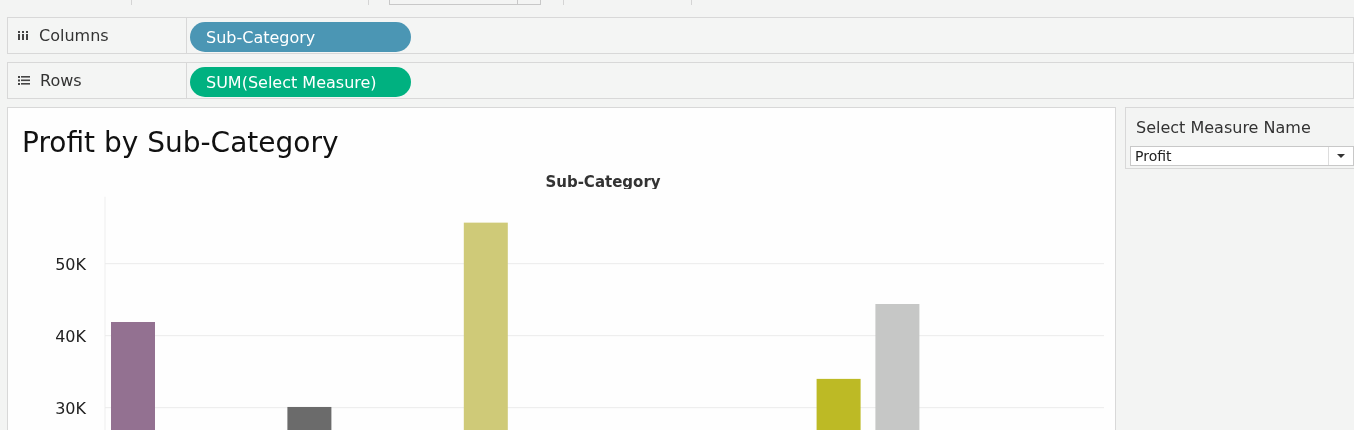  I want to click on field-pill: Sub-Category, so click(300, 37).